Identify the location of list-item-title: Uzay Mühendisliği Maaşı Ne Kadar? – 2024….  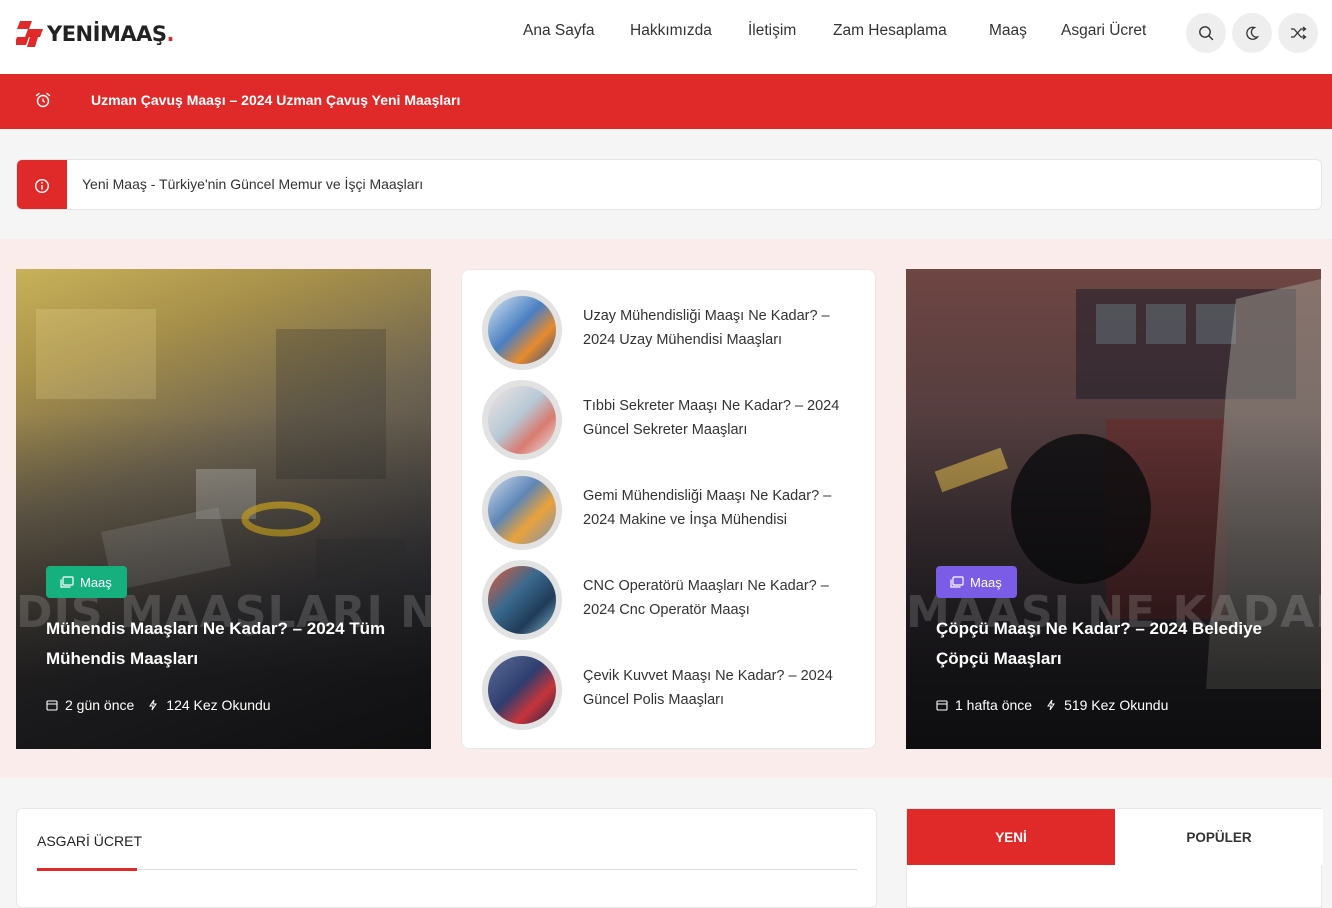
(723, 328).